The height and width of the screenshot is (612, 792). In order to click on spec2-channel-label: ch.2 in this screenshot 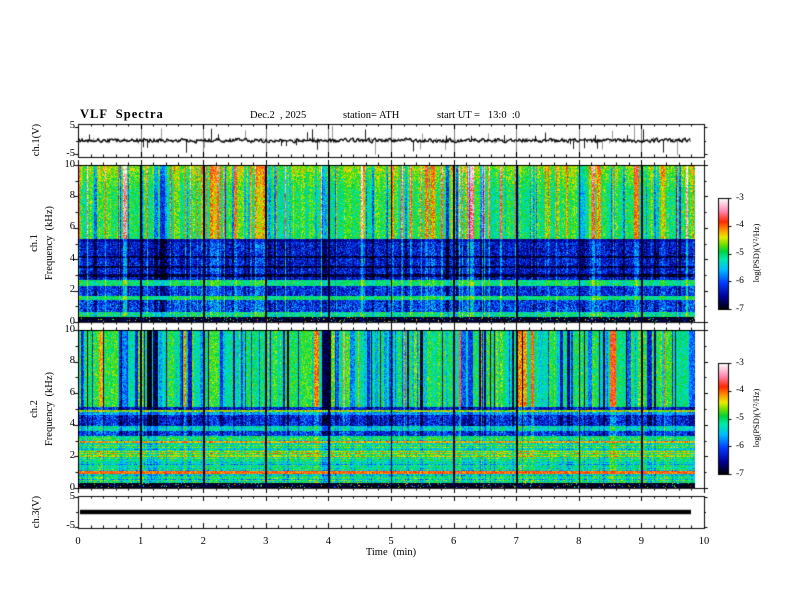, I will do `click(34, 409)`.